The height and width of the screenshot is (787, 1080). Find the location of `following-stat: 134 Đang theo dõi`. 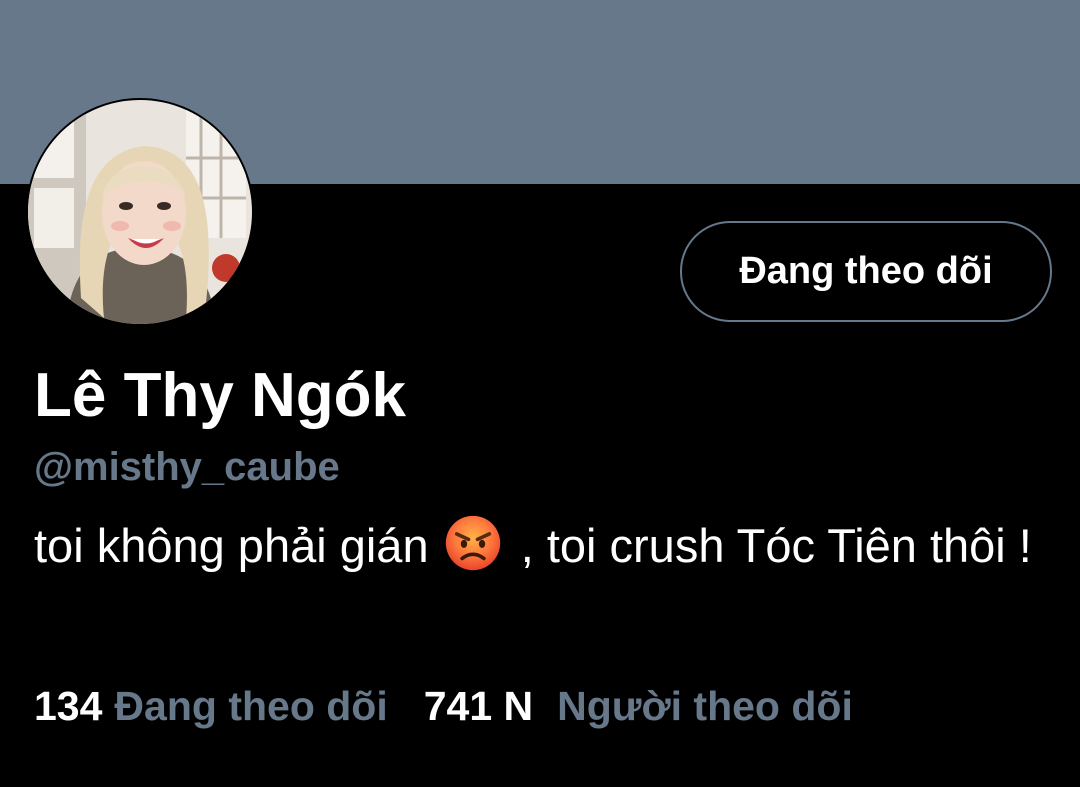

following-stat: 134 Đang theo dõi is located at coordinates (211, 706).